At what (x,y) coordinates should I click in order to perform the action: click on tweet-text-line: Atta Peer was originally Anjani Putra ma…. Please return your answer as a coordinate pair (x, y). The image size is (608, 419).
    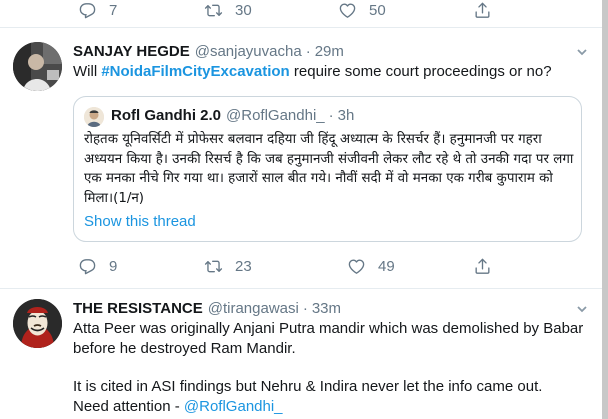
    Looking at the image, I should click on (328, 328).